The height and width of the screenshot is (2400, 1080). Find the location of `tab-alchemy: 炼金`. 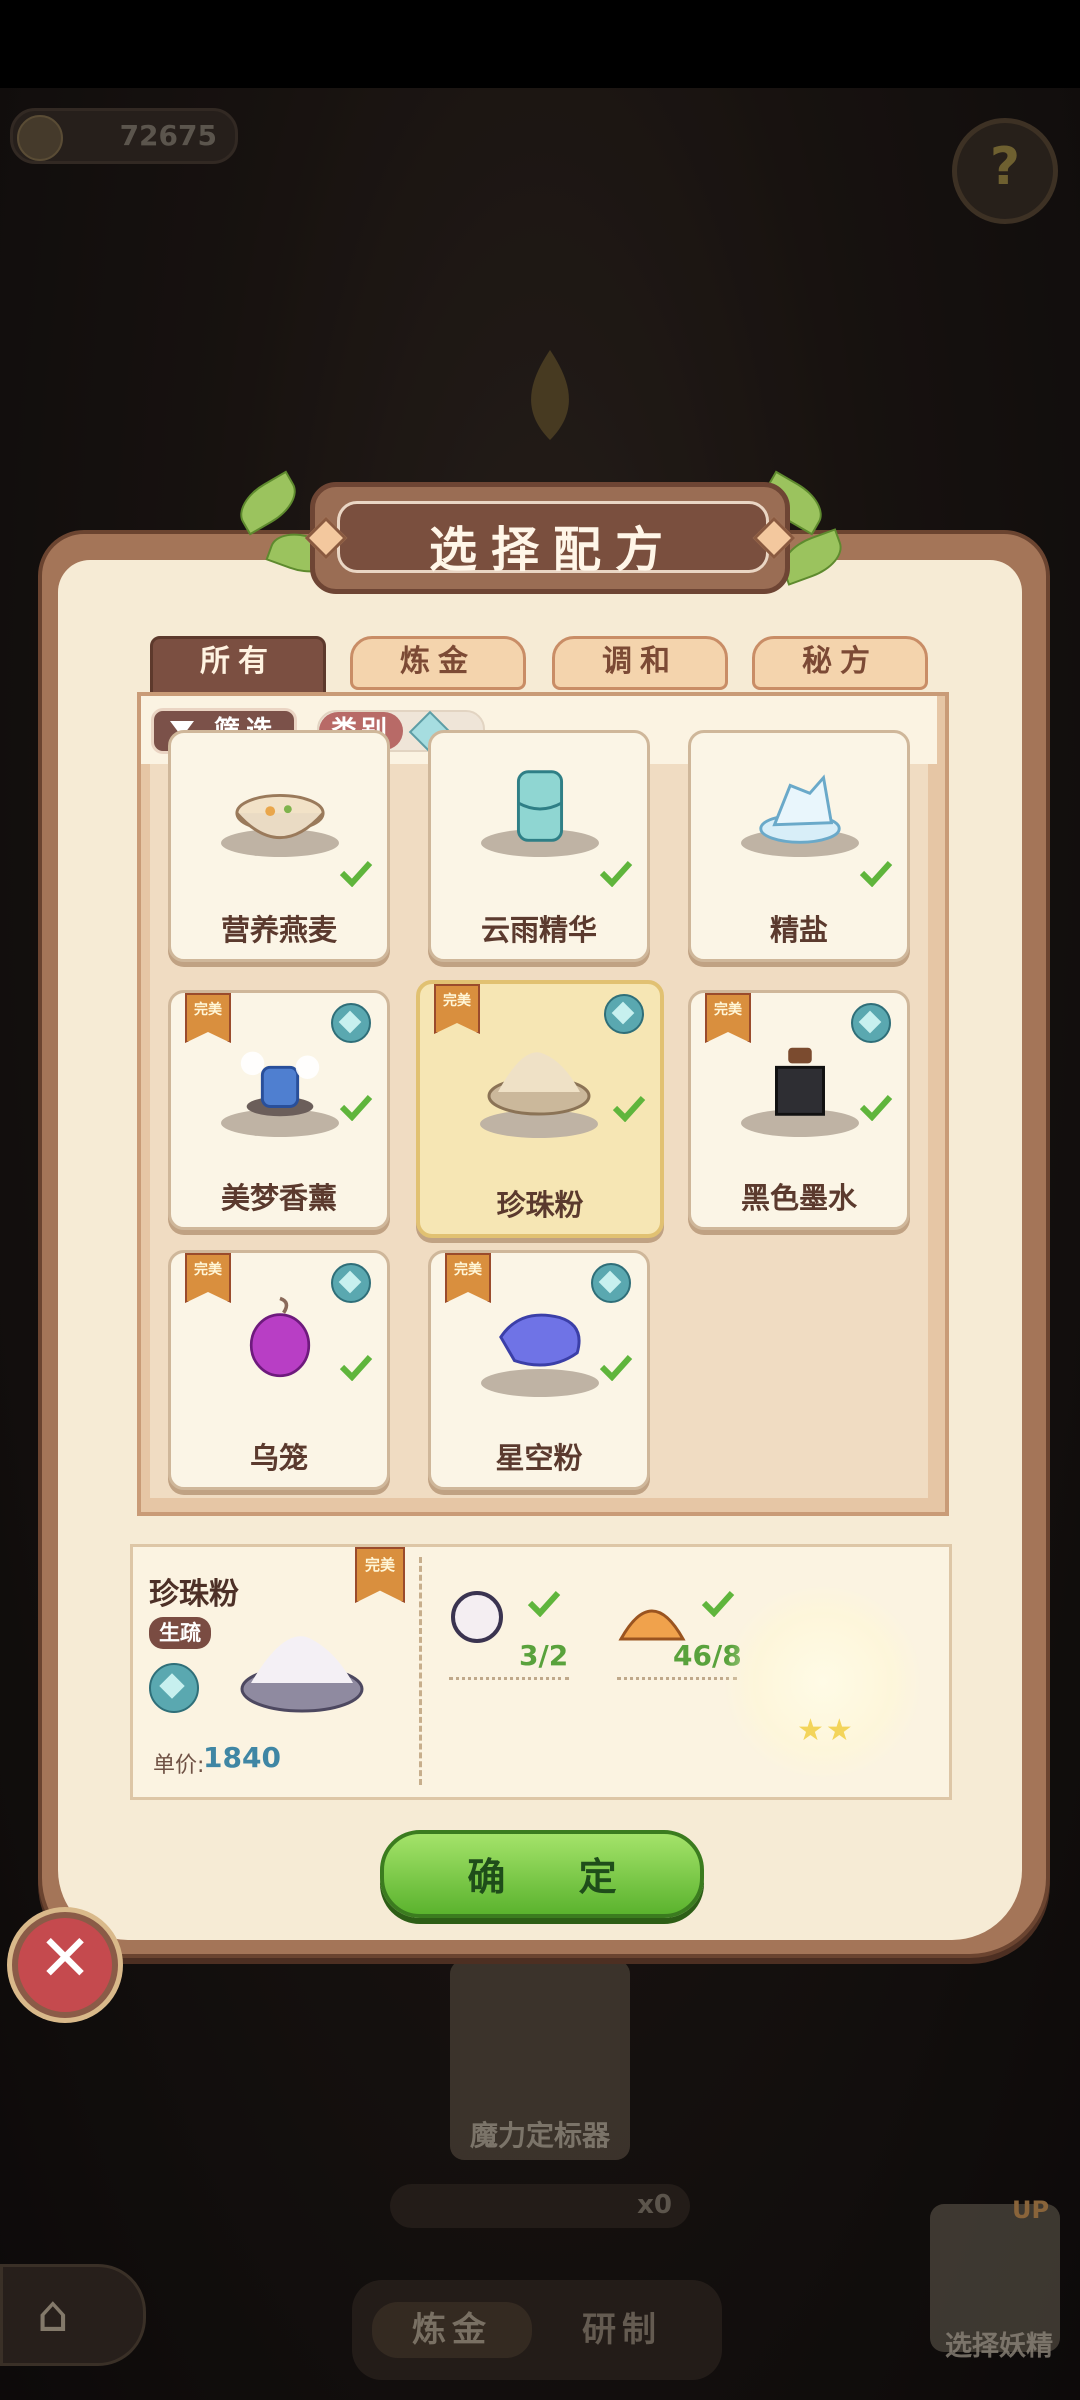

tab-alchemy: 炼金 is located at coordinates (438, 663).